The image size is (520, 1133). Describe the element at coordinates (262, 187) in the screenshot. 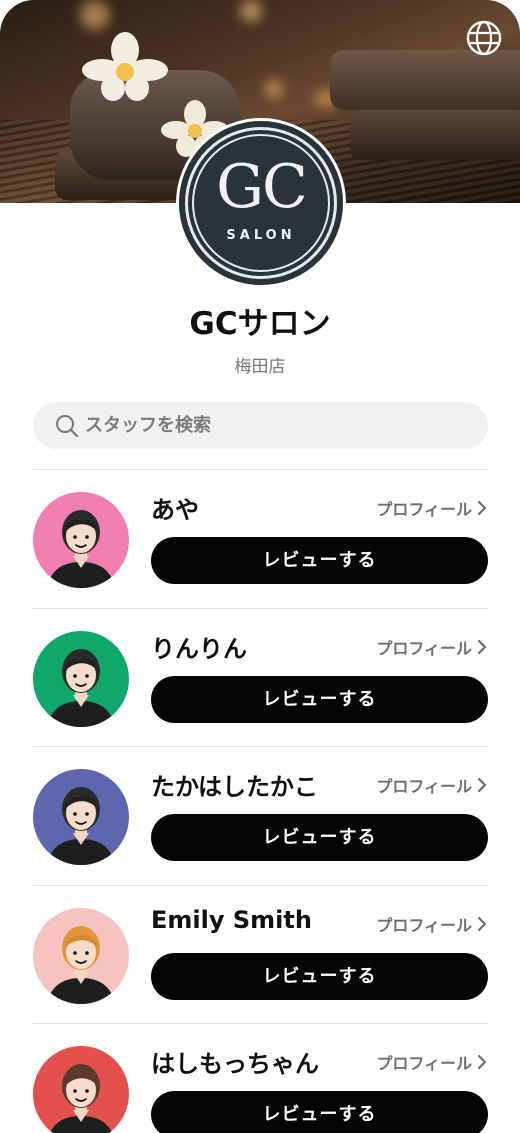

I see `logo-monogram: GC` at that location.